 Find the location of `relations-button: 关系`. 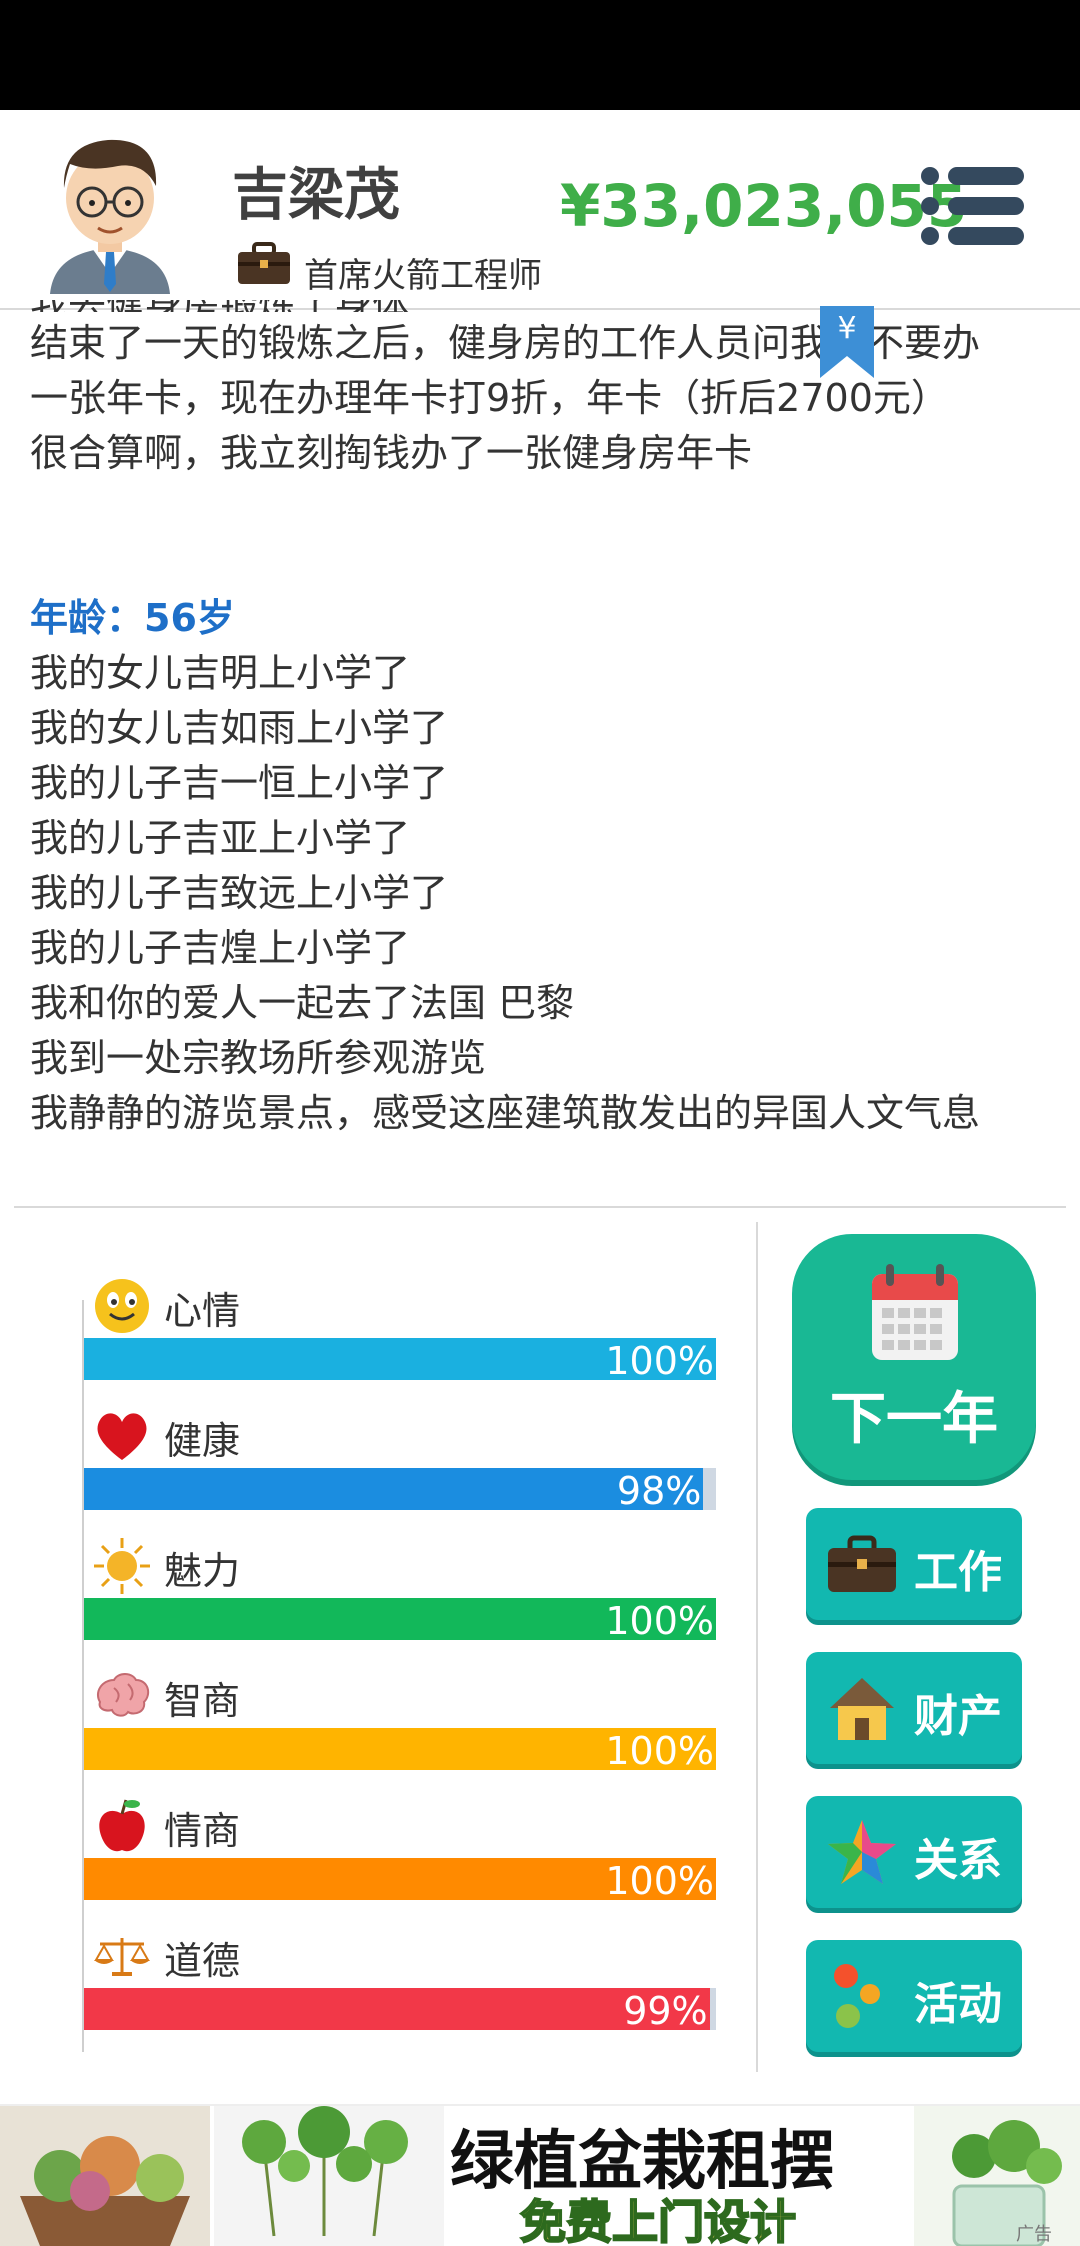

relations-button: 关系 is located at coordinates (914, 1852).